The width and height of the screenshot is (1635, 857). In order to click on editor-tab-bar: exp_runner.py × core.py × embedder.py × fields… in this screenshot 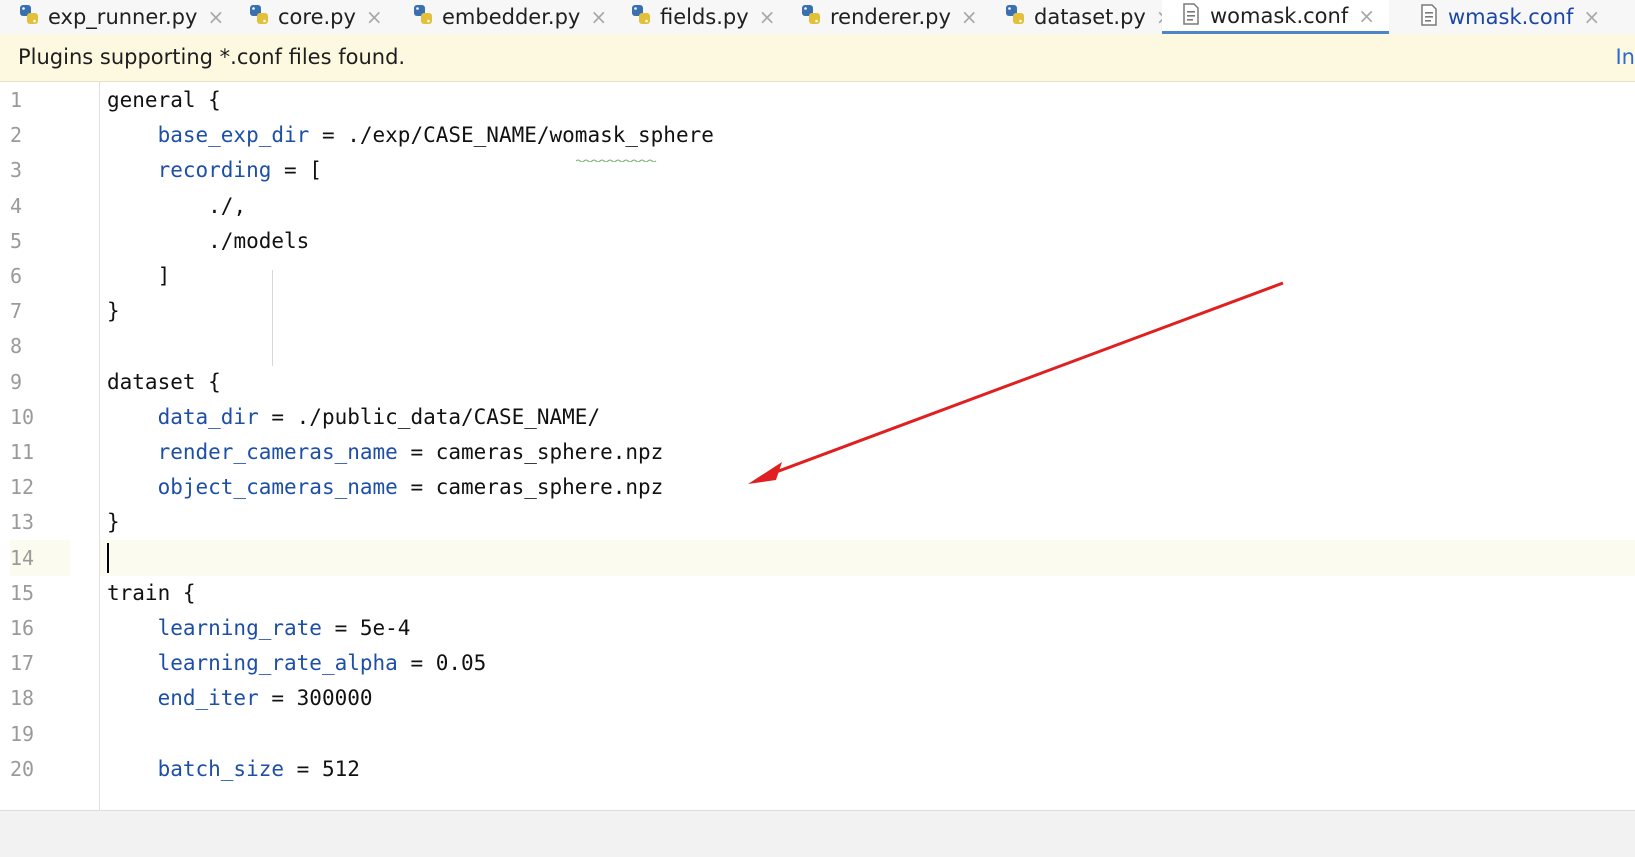, I will do `click(817, 17)`.